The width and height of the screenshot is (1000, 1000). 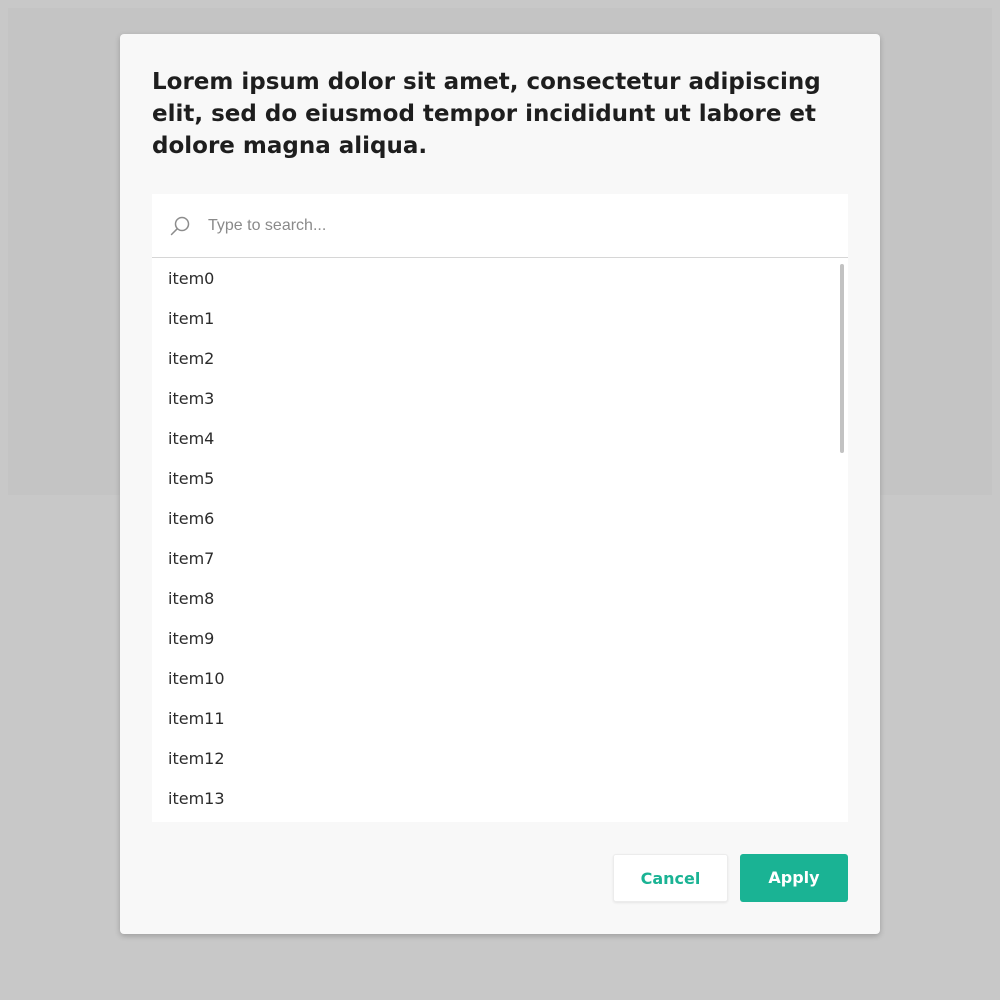 What do you see at coordinates (492, 519) in the screenshot?
I see `list-item: item6` at bounding box center [492, 519].